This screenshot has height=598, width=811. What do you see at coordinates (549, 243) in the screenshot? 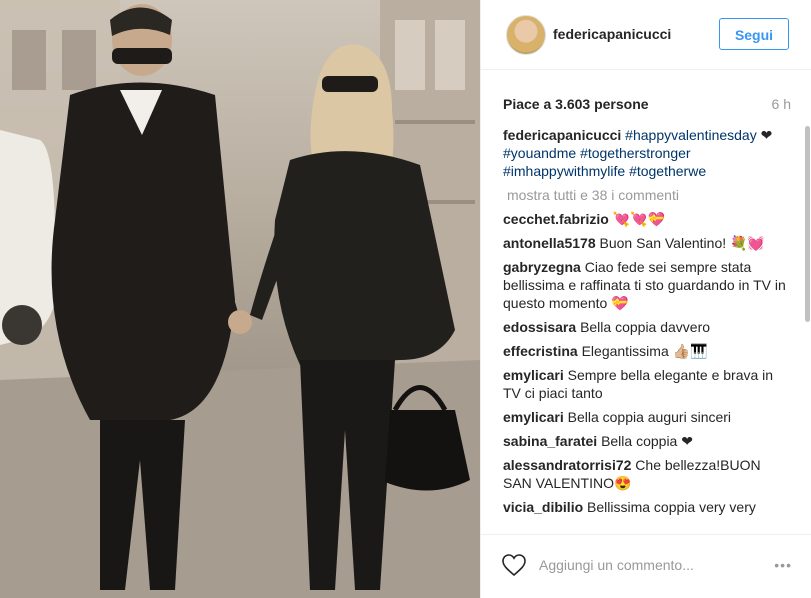
I see `comment-user: antonella5178` at bounding box center [549, 243].